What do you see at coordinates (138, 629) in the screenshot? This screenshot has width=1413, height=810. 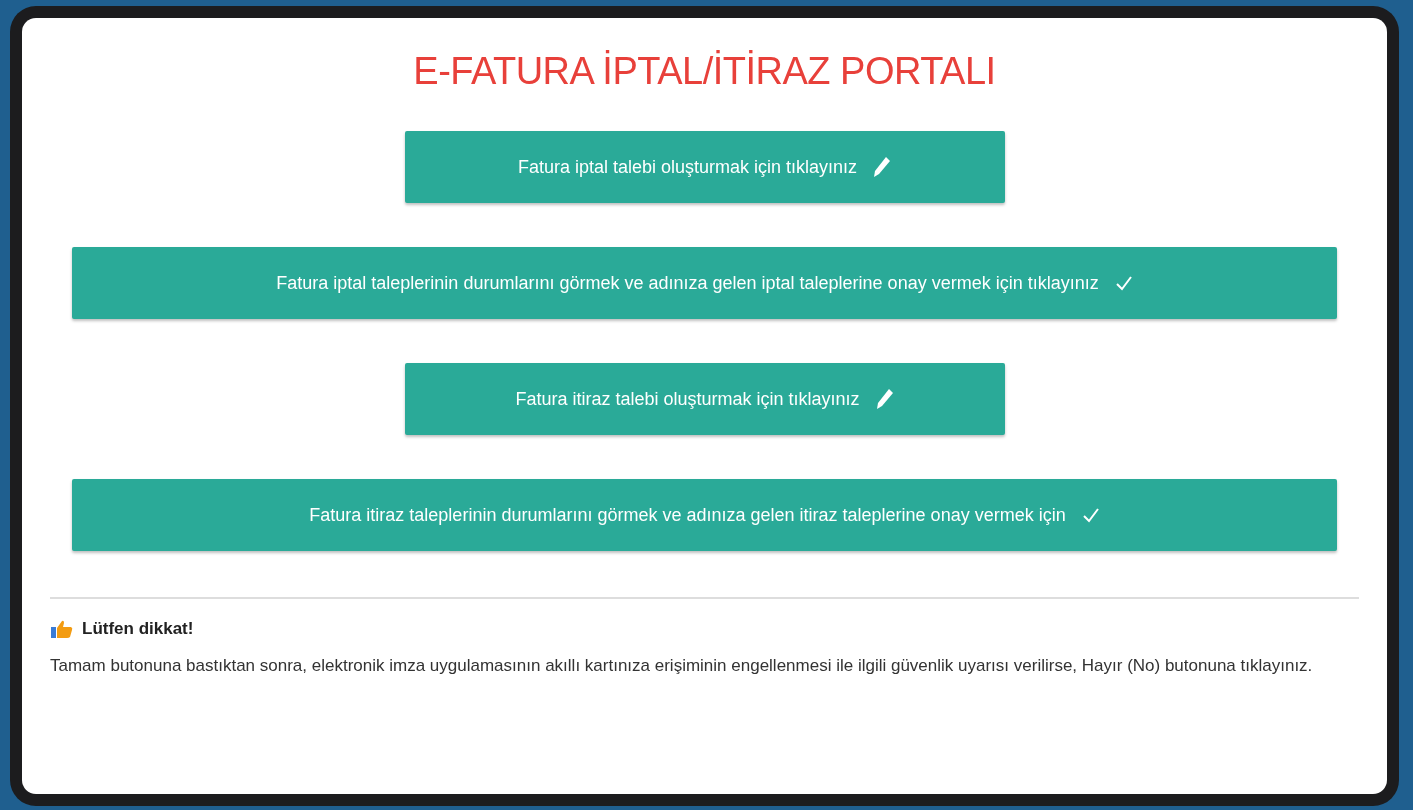 I see `notice-heading: Lütfen dikkat!` at bounding box center [138, 629].